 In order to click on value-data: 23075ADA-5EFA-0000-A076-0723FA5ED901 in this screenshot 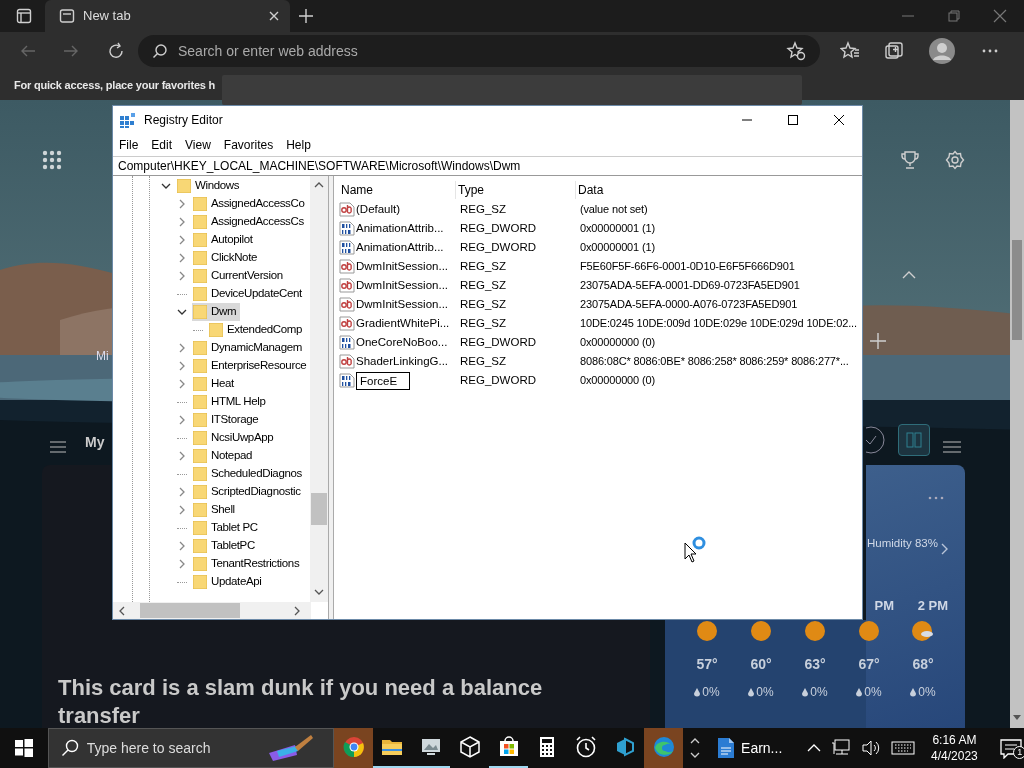, I will do `click(688, 305)`.